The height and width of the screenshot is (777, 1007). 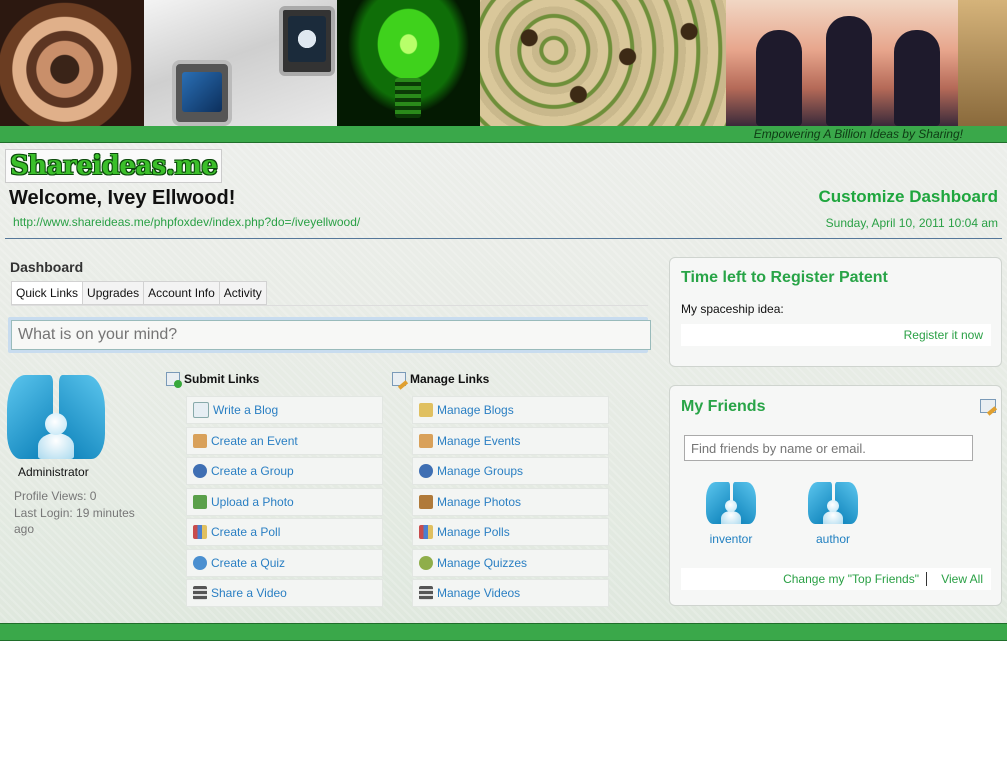 What do you see at coordinates (47, 293) in the screenshot?
I see `tab-quick-links: Quick Links` at bounding box center [47, 293].